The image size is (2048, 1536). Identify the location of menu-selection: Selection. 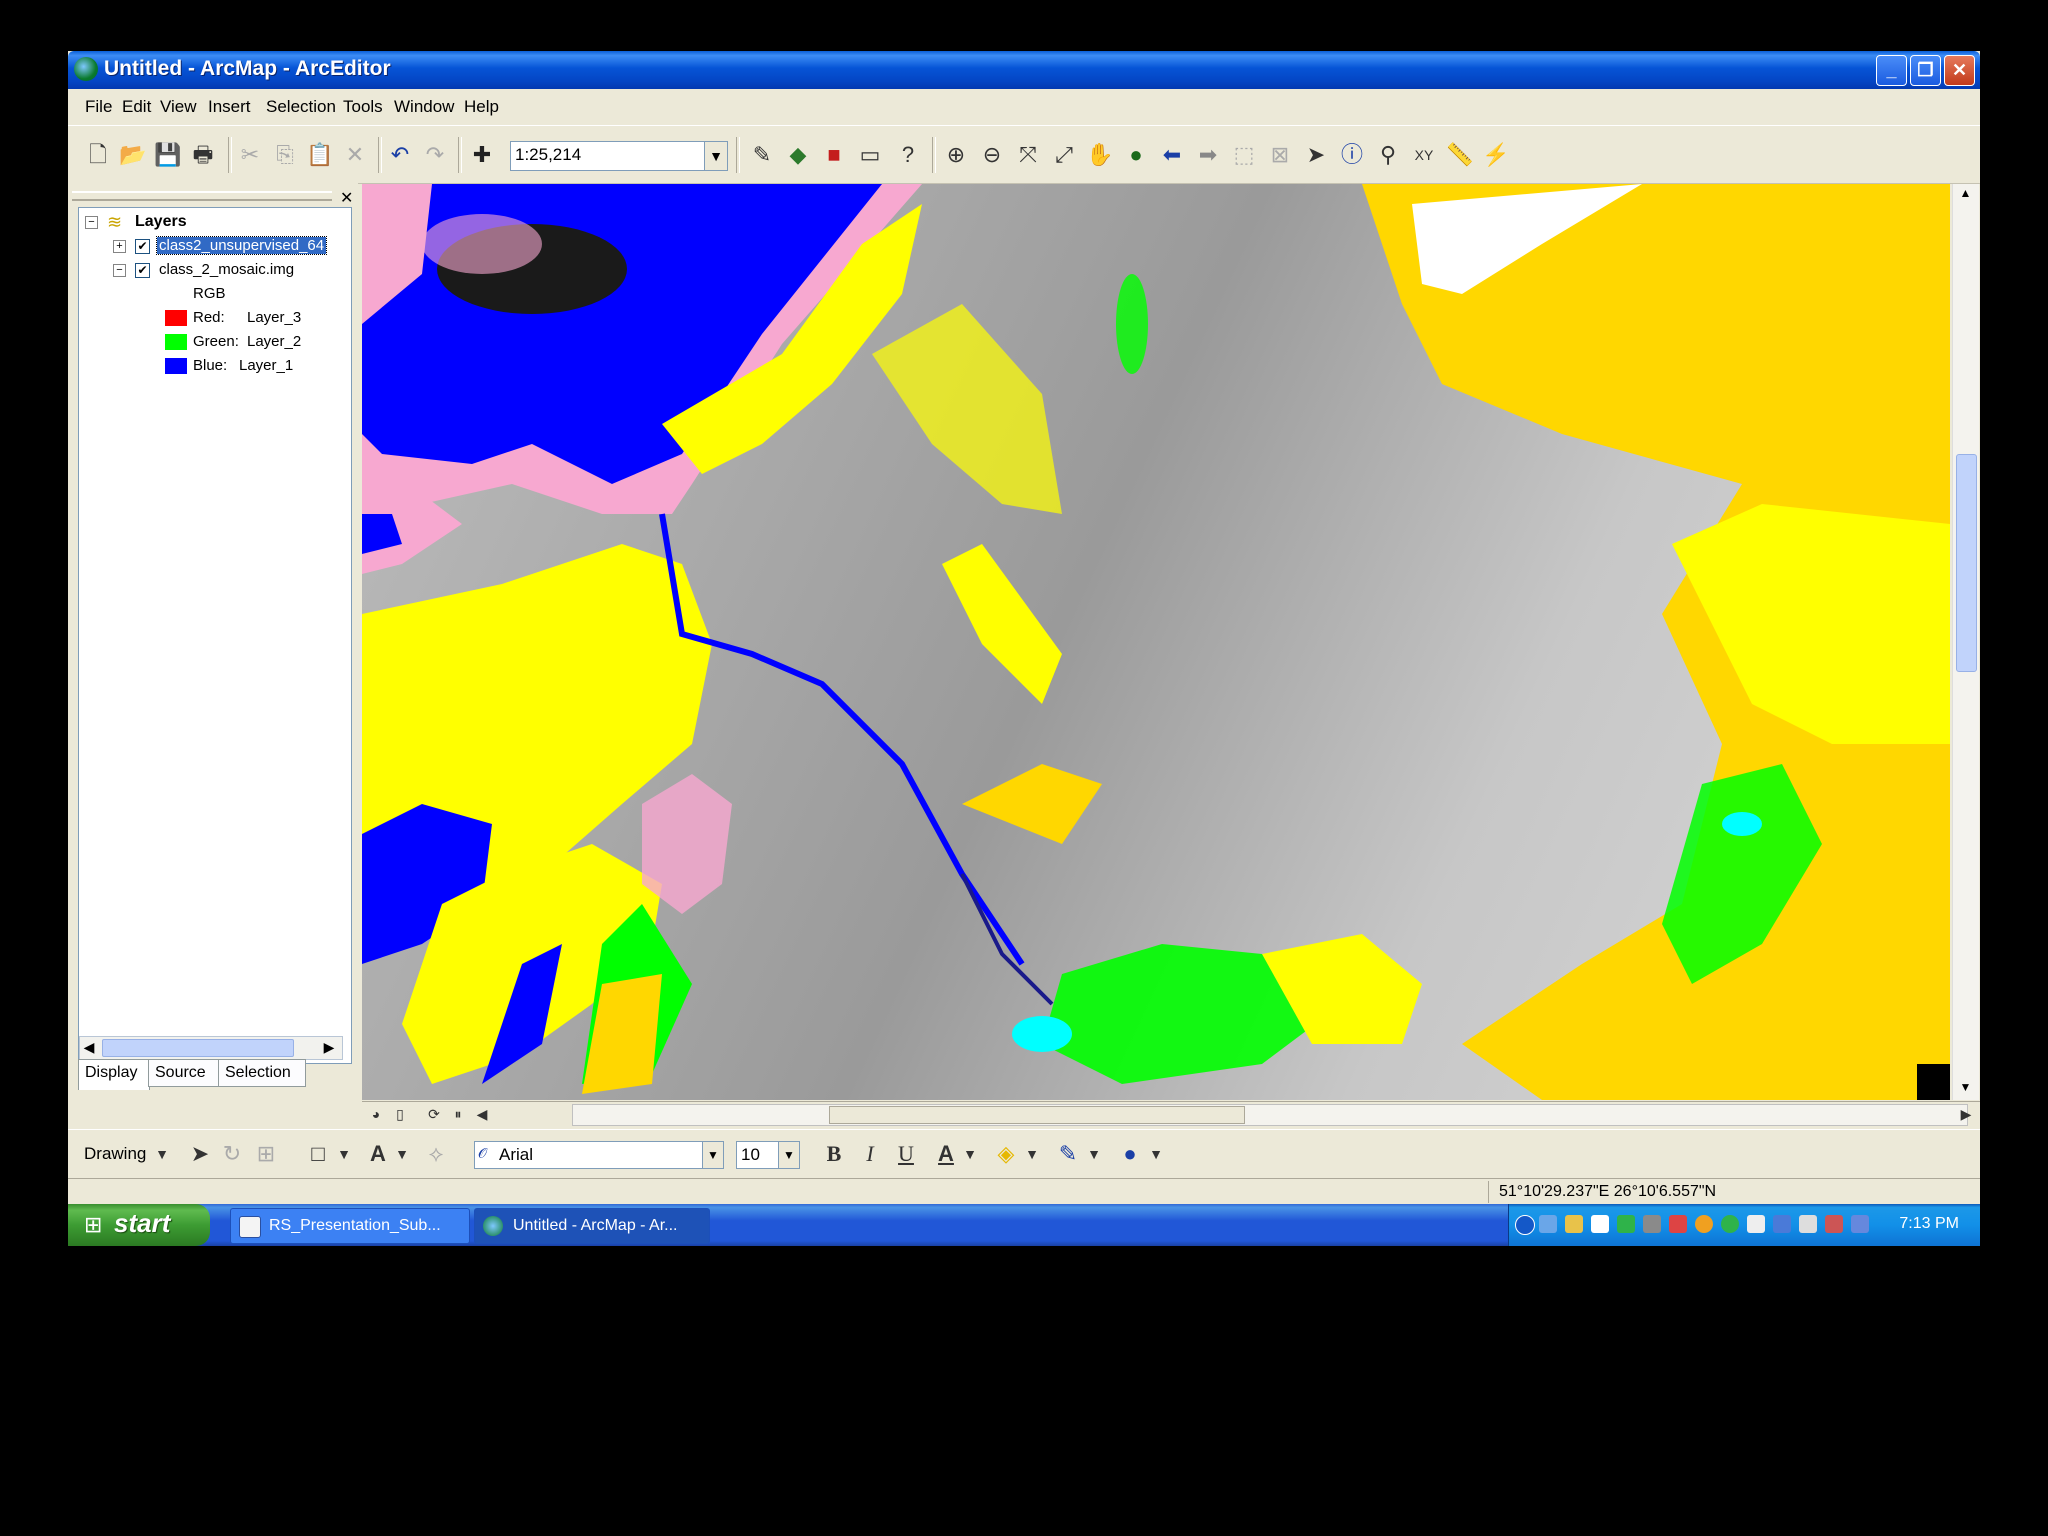
(301, 107).